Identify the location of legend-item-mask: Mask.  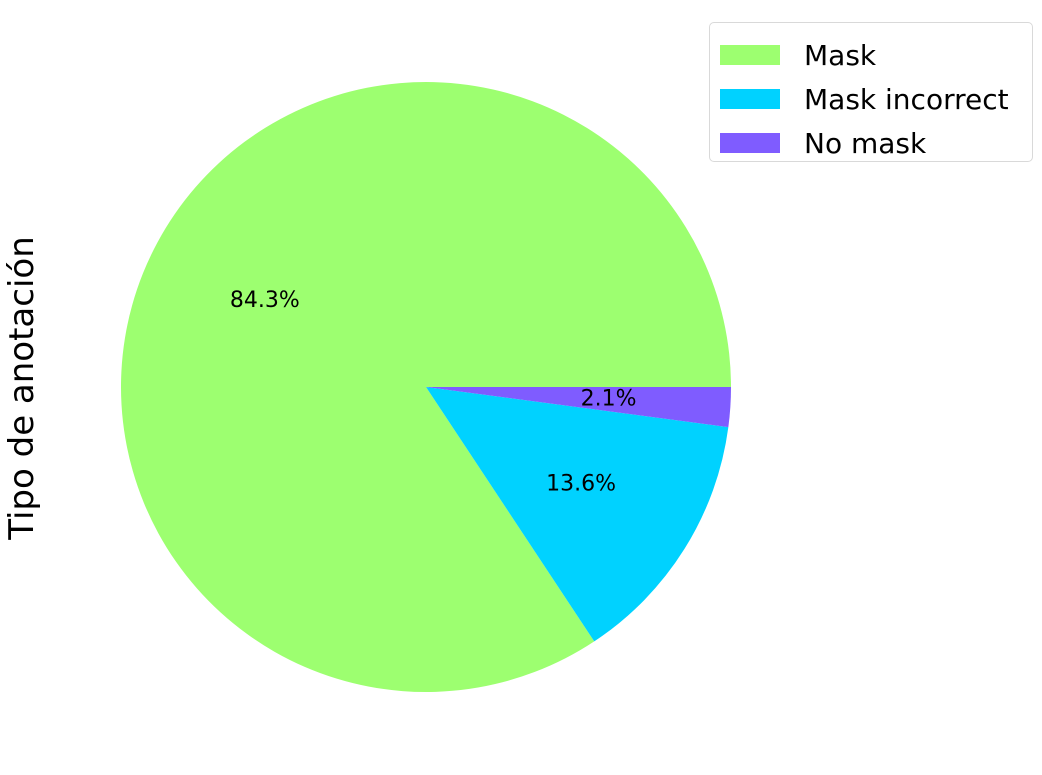
(876, 55).